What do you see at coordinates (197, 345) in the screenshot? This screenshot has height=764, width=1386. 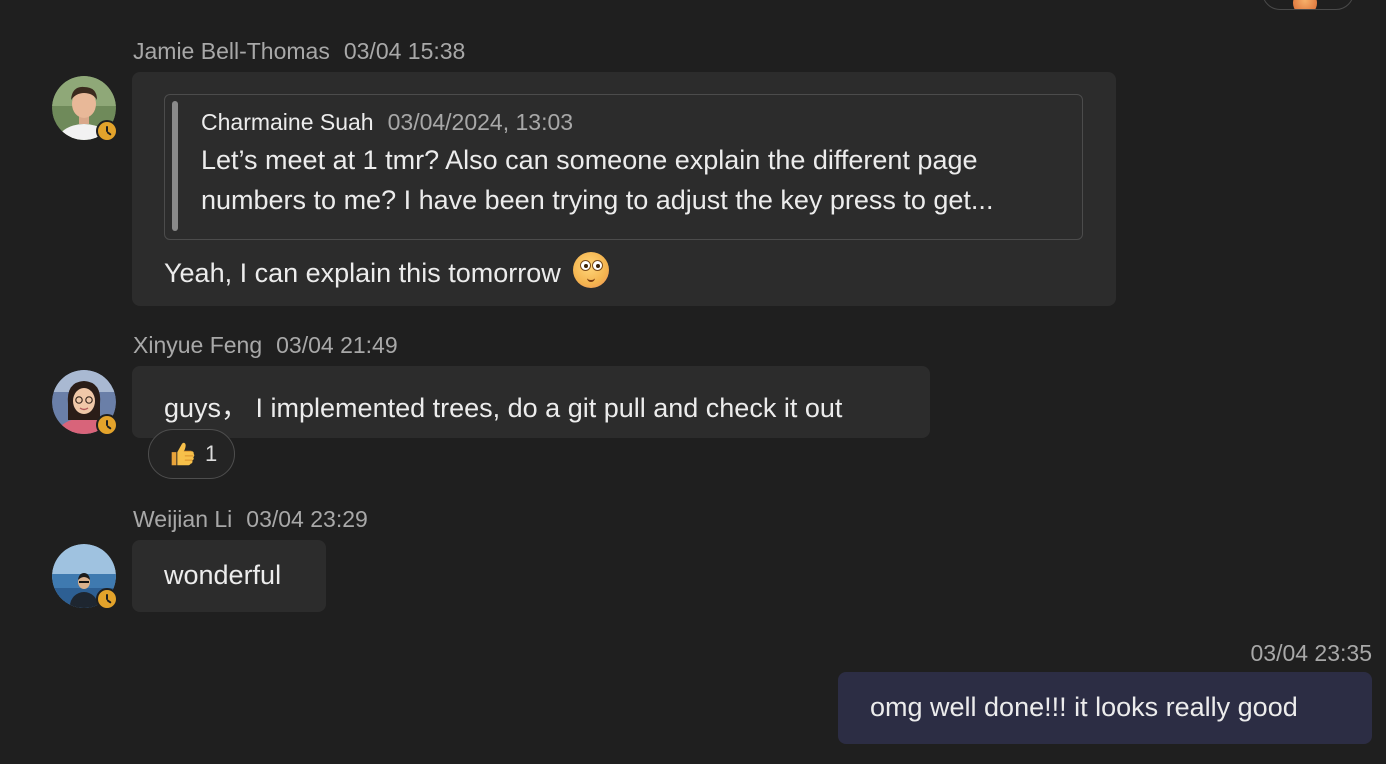 I see `sender-name: Xinyue Feng` at bounding box center [197, 345].